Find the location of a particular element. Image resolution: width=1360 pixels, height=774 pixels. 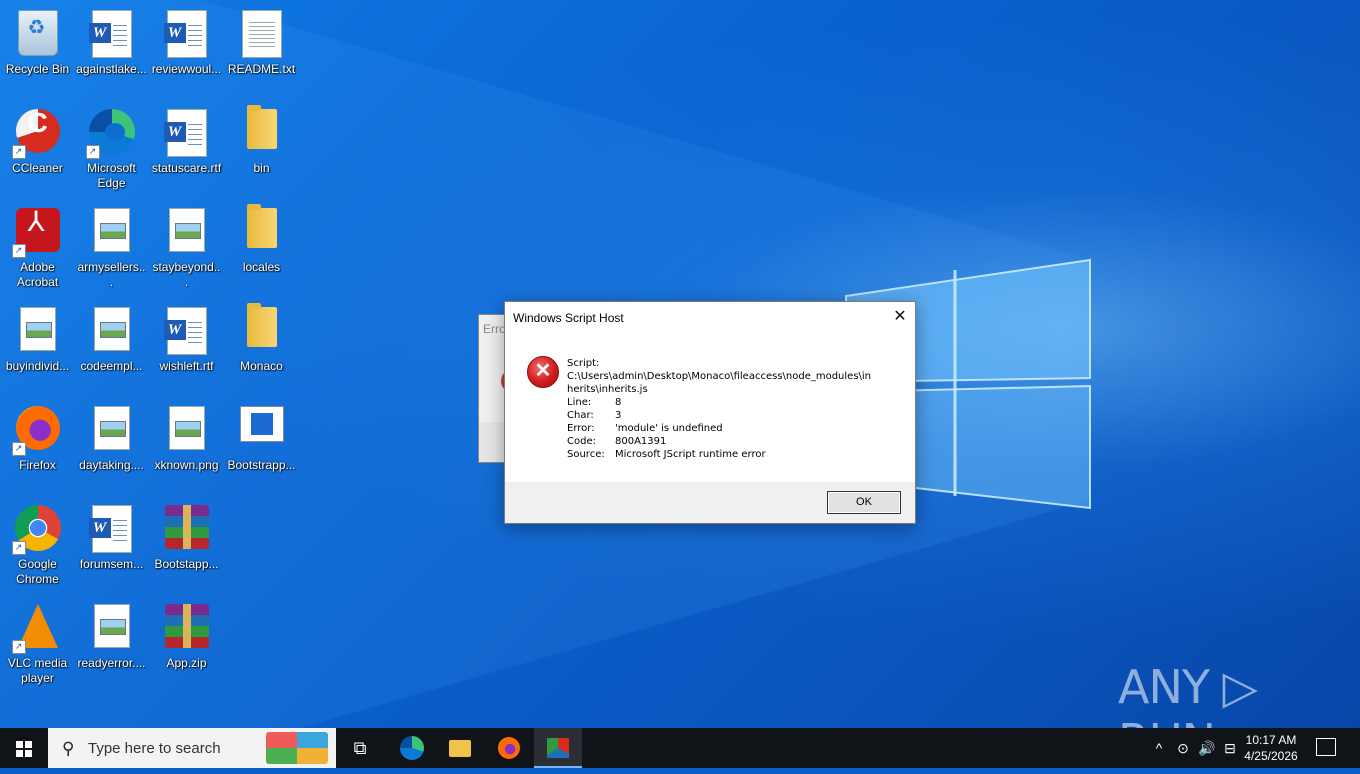

desktop-icon-label: Monaco is located at coordinates (261, 366).